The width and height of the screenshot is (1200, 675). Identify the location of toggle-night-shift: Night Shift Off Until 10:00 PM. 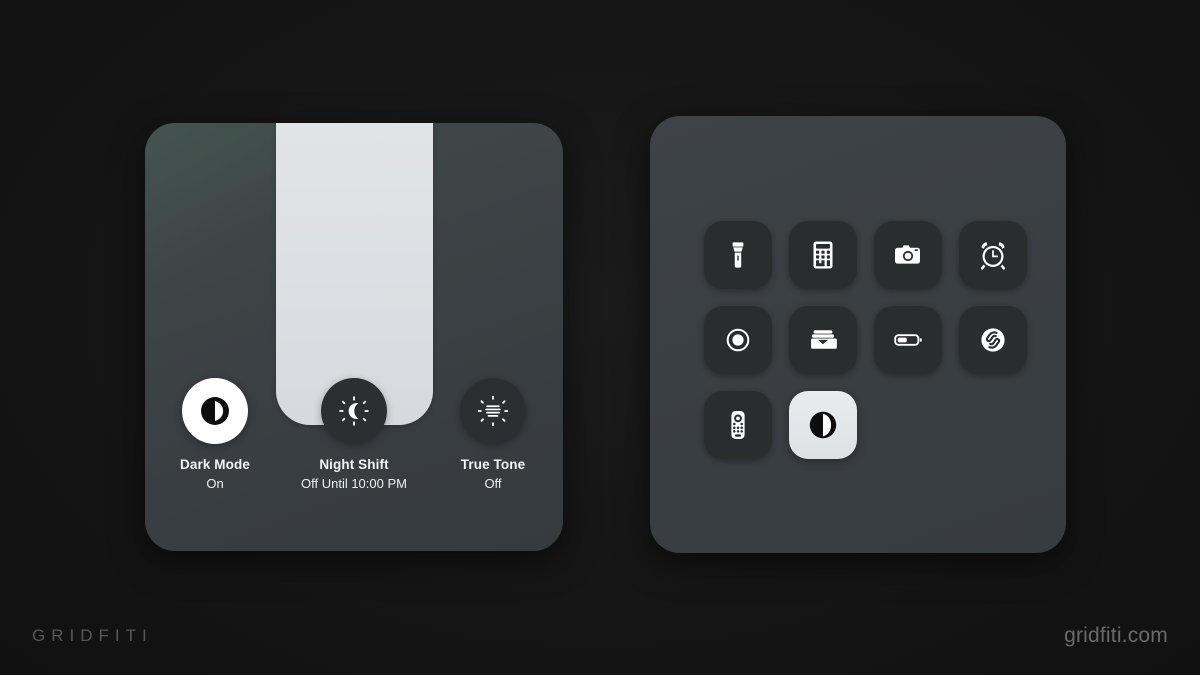
(354, 434).